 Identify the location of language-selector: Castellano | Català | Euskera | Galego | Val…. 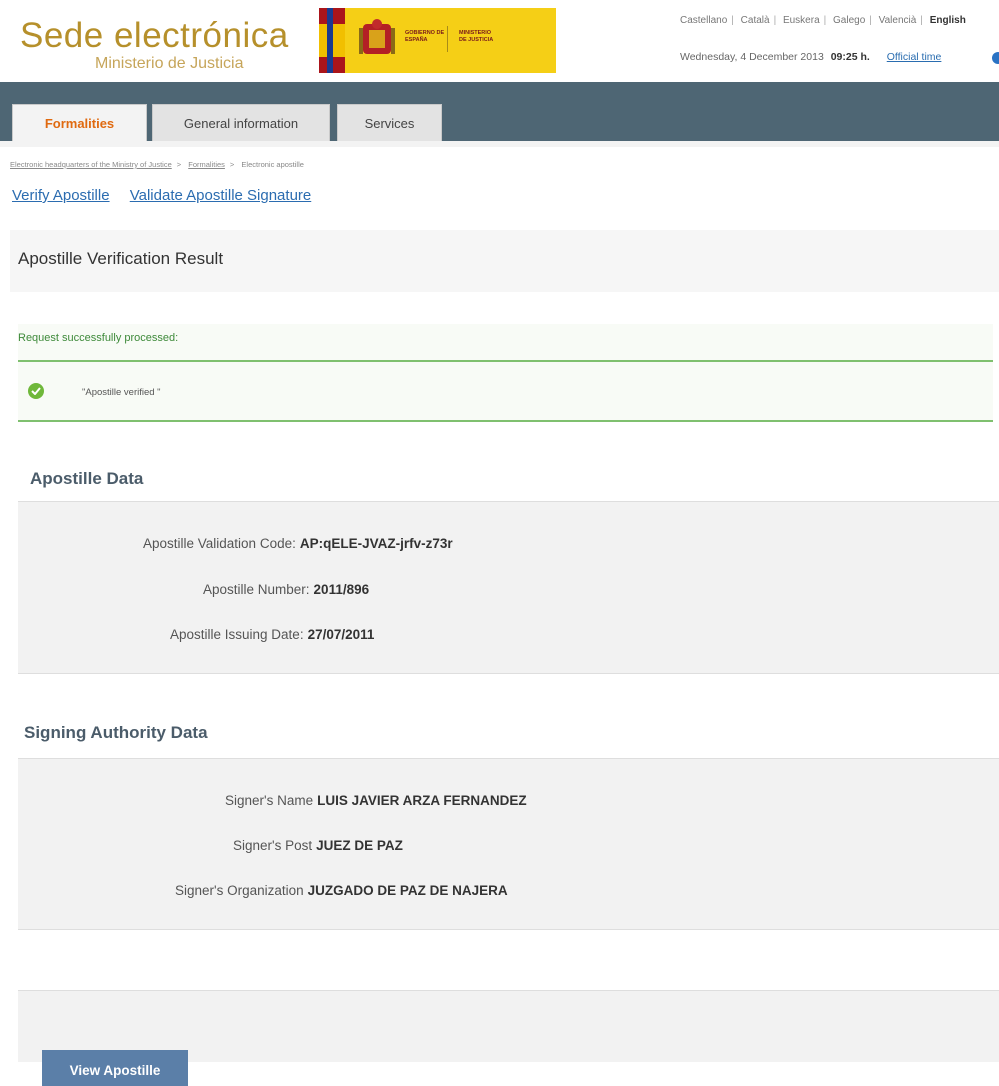
(823, 20).